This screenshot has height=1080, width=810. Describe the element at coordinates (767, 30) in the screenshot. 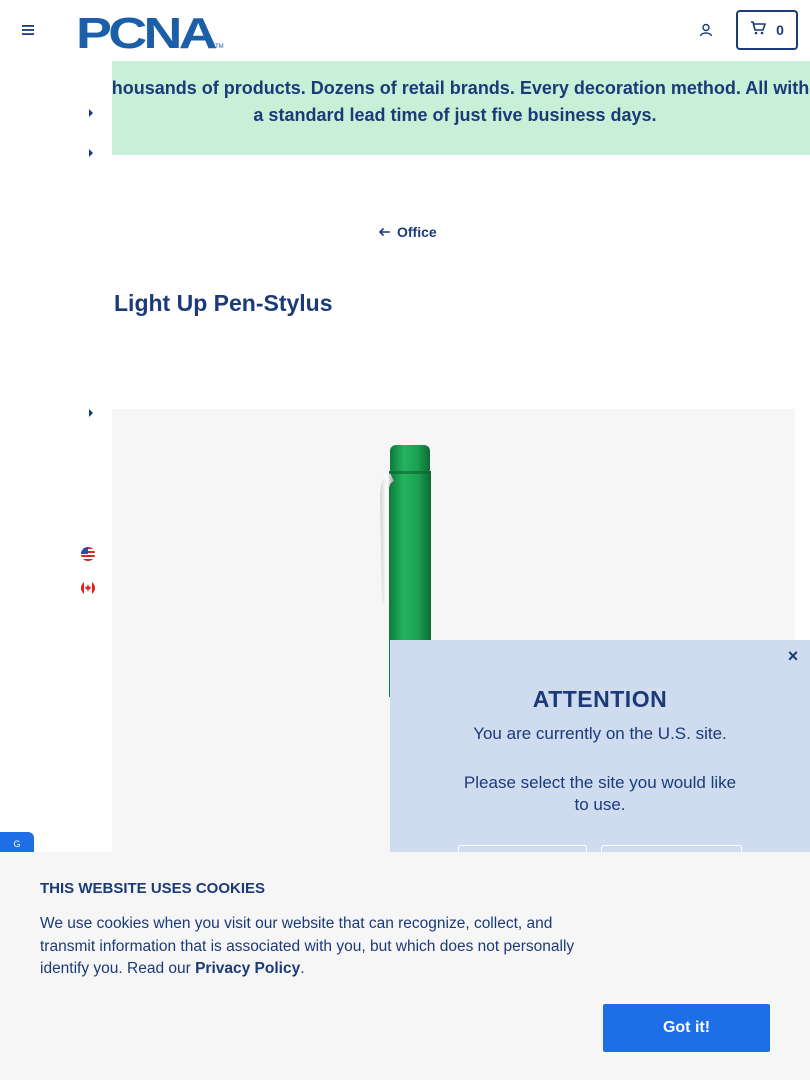

I see `cart-button: 0` at that location.